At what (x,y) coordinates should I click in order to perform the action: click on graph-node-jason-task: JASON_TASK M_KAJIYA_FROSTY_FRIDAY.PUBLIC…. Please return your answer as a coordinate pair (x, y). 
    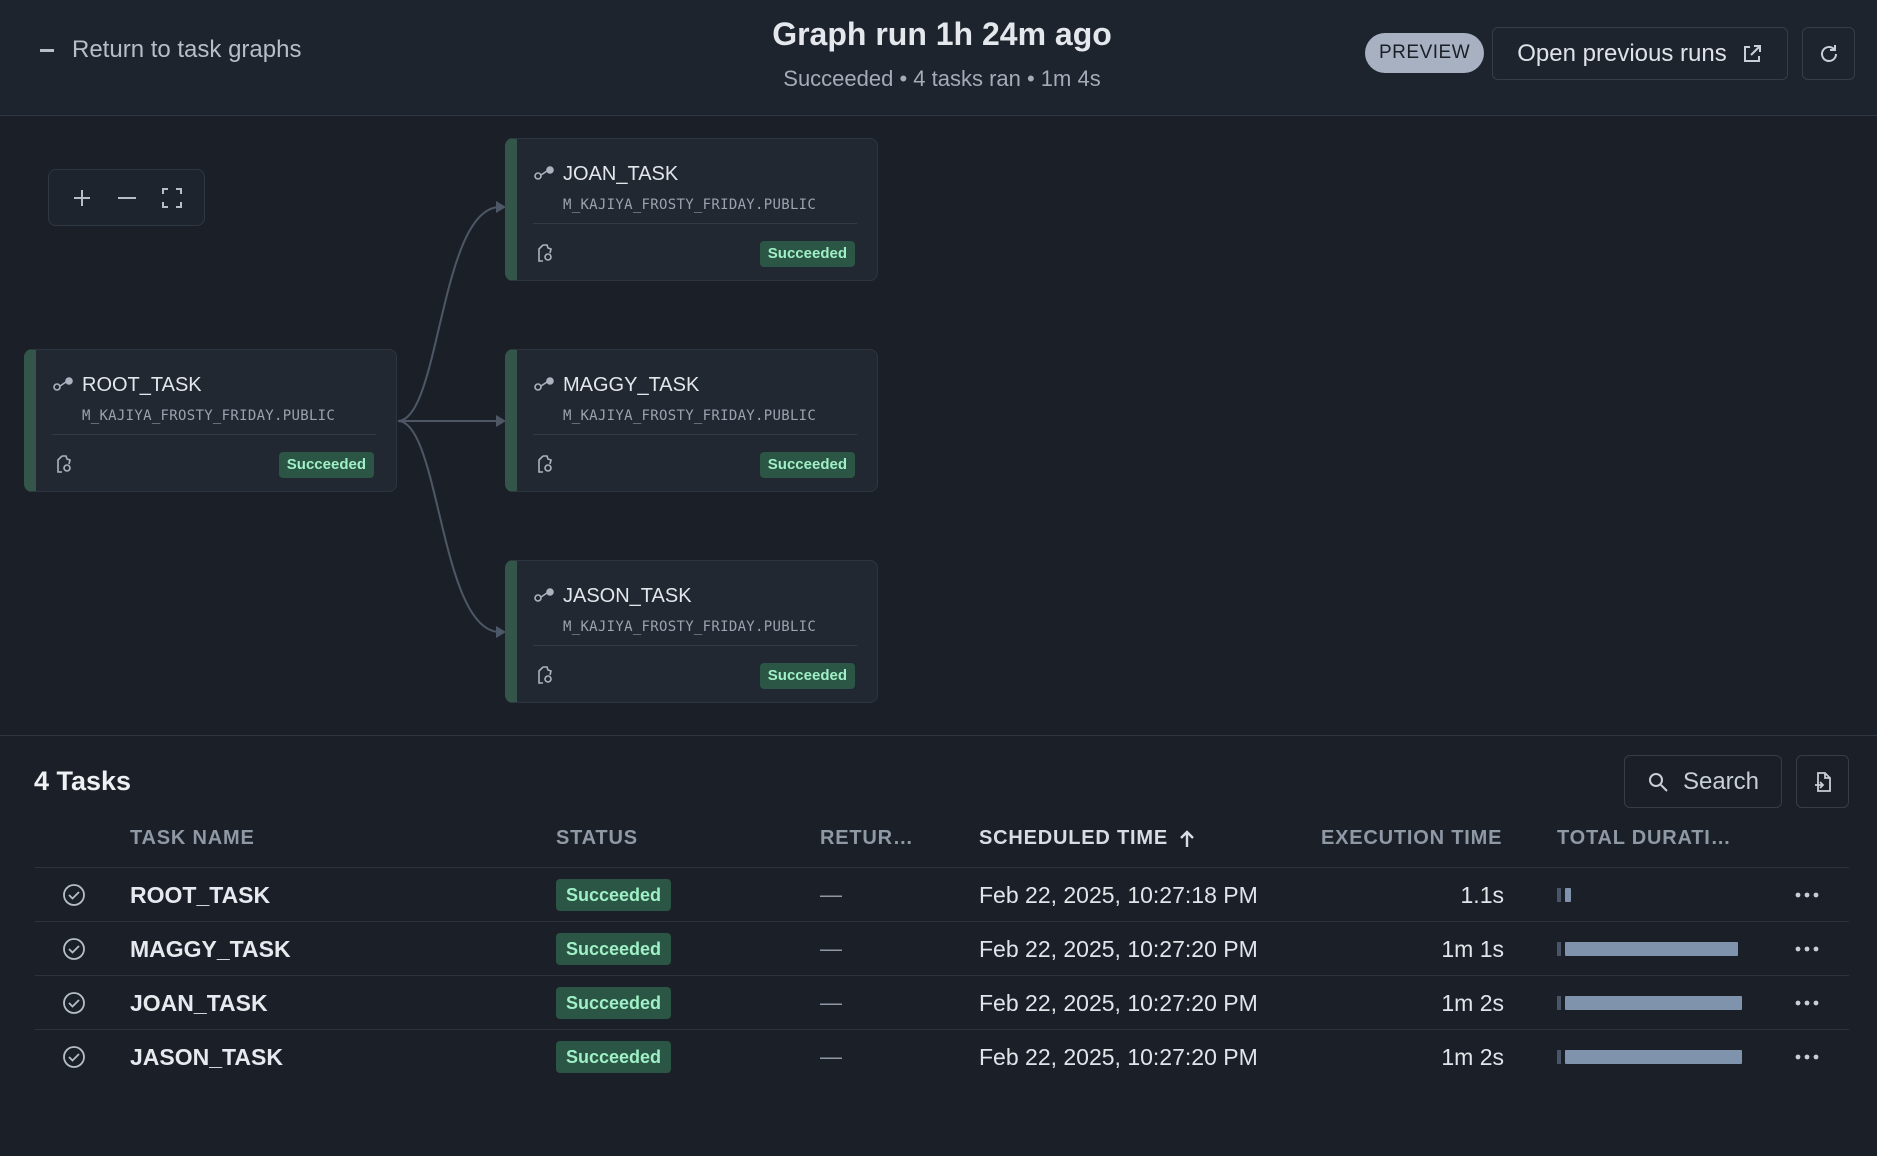
    Looking at the image, I should click on (691, 631).